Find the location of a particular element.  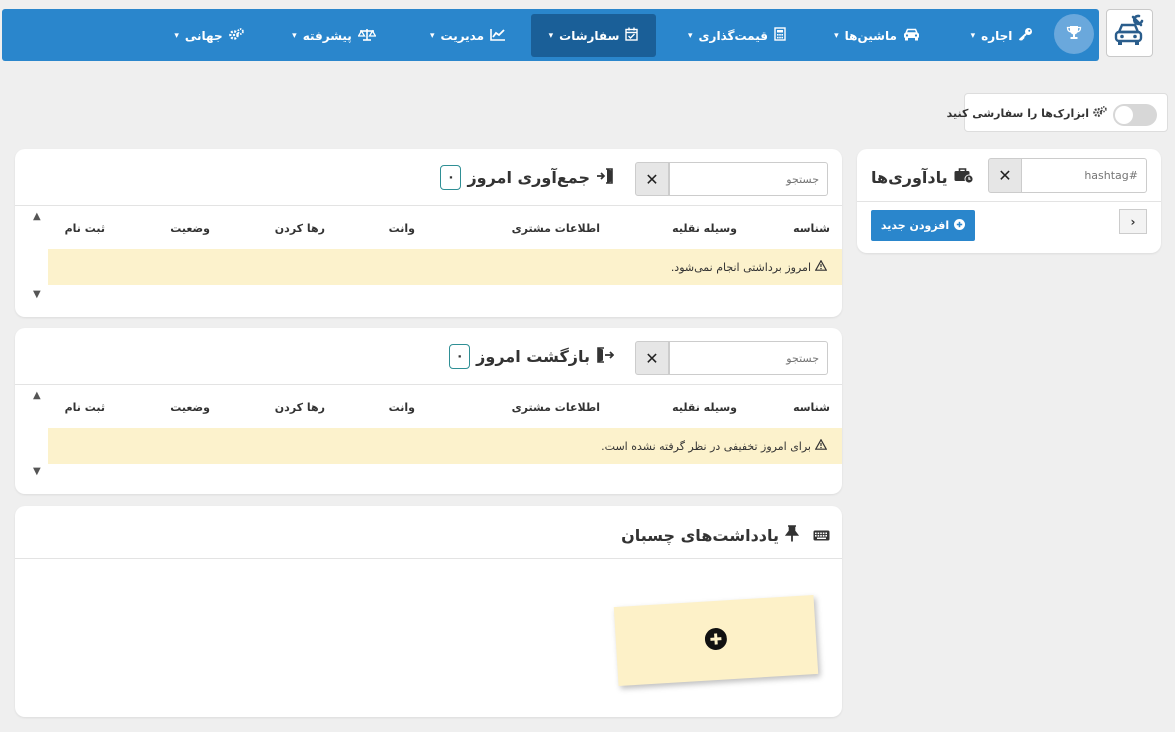

nav-item-rental: اجاره ▾ is located at coordinates (1002, 35).